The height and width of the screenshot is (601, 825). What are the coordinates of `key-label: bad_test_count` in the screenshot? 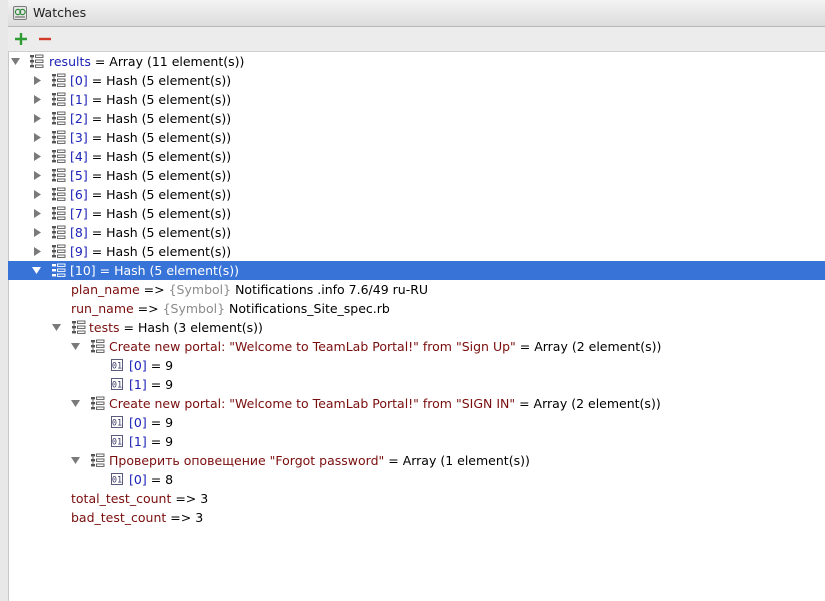 It's located at (119, 517).